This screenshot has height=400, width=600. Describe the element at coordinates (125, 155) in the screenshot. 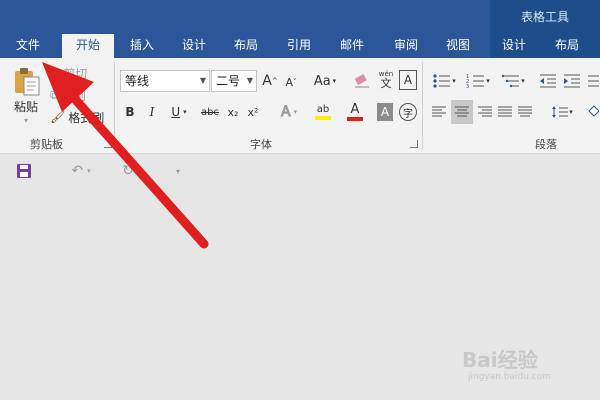

I see `annotation-arrow` at that location.